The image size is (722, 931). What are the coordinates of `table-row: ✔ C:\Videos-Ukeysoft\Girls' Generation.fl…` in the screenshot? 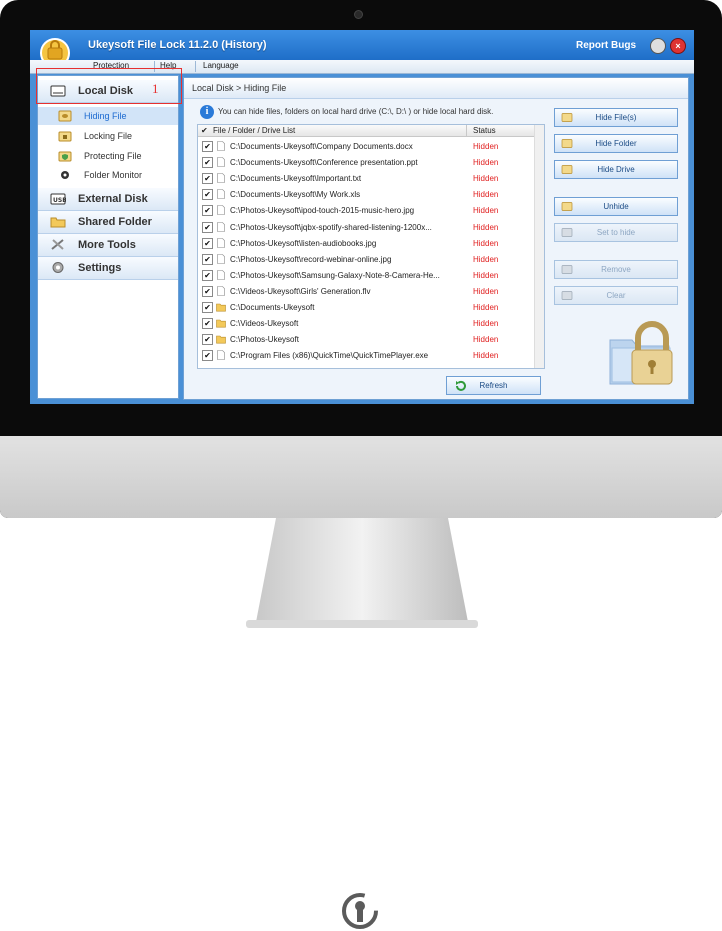 It's located at (366, 291).